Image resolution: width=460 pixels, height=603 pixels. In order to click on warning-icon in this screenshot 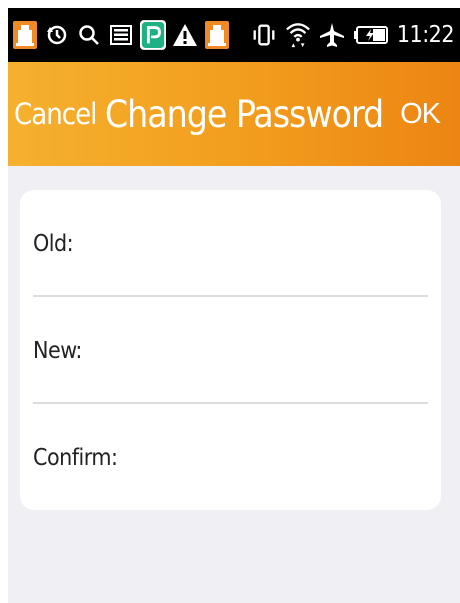, I will do `click(185, 35)`.